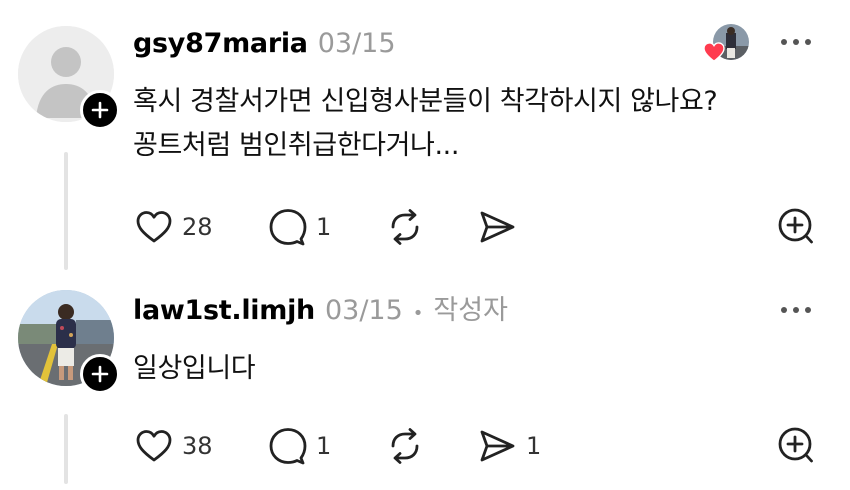 Image resolution: width=850 pixels, height=490 pixels. Describe the element at coordinates (197, 227) in the screenshot. I see `like-count: 28` at that location.